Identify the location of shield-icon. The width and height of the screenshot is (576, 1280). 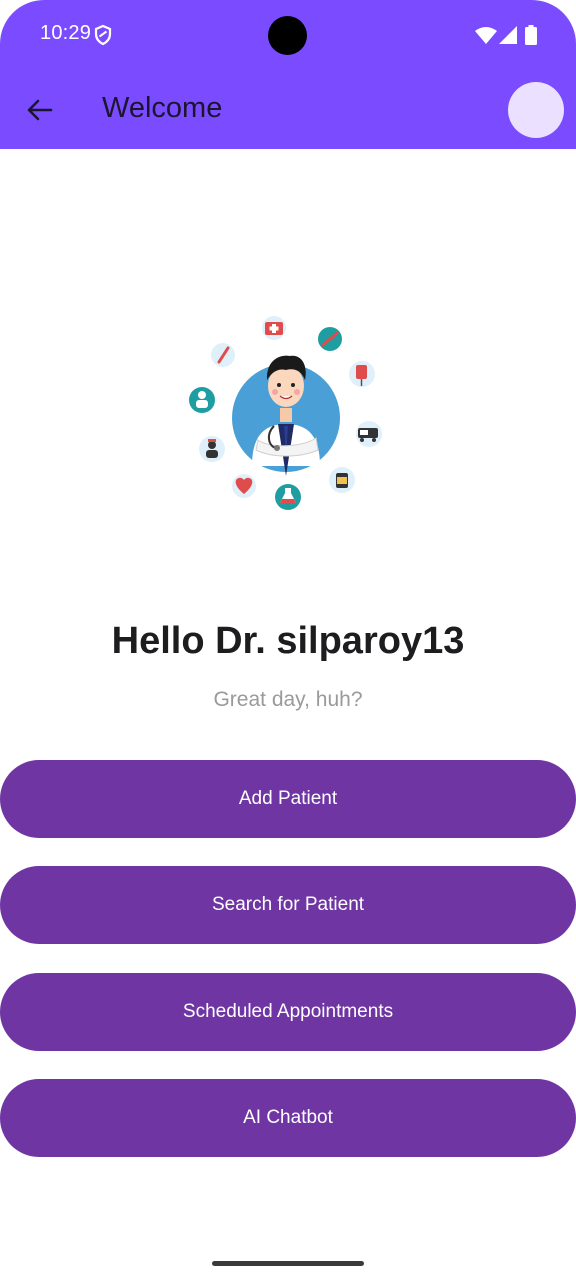
(103, 35).